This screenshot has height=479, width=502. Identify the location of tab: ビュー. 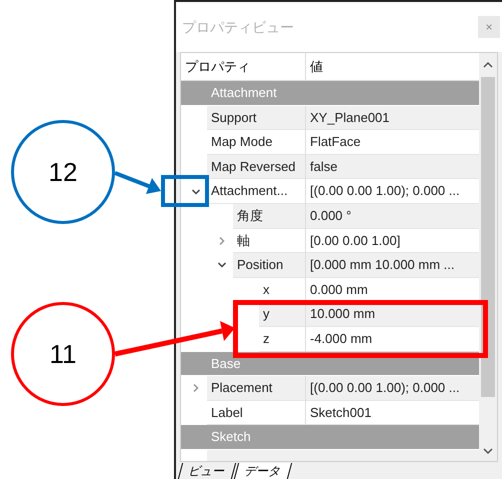
(207, 471).